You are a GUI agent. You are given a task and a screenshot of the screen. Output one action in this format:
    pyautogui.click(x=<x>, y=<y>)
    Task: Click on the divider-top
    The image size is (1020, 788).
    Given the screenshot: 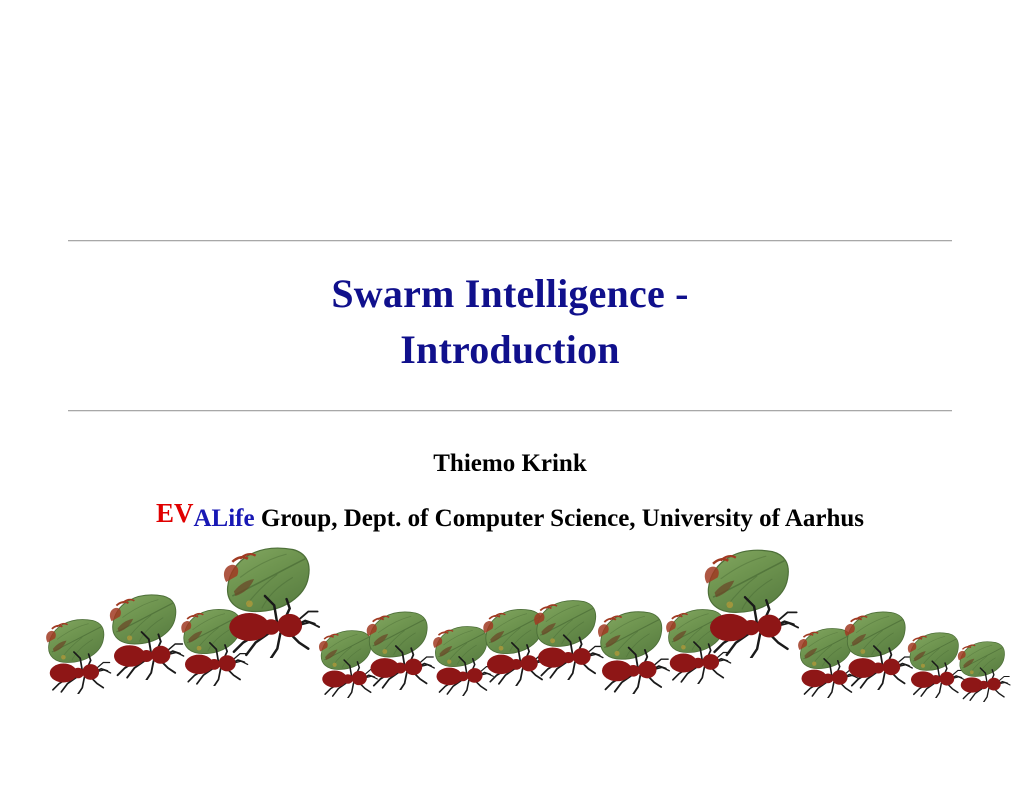 What is the action you would take?
    pyautogui.click(x=510, y=240)
    